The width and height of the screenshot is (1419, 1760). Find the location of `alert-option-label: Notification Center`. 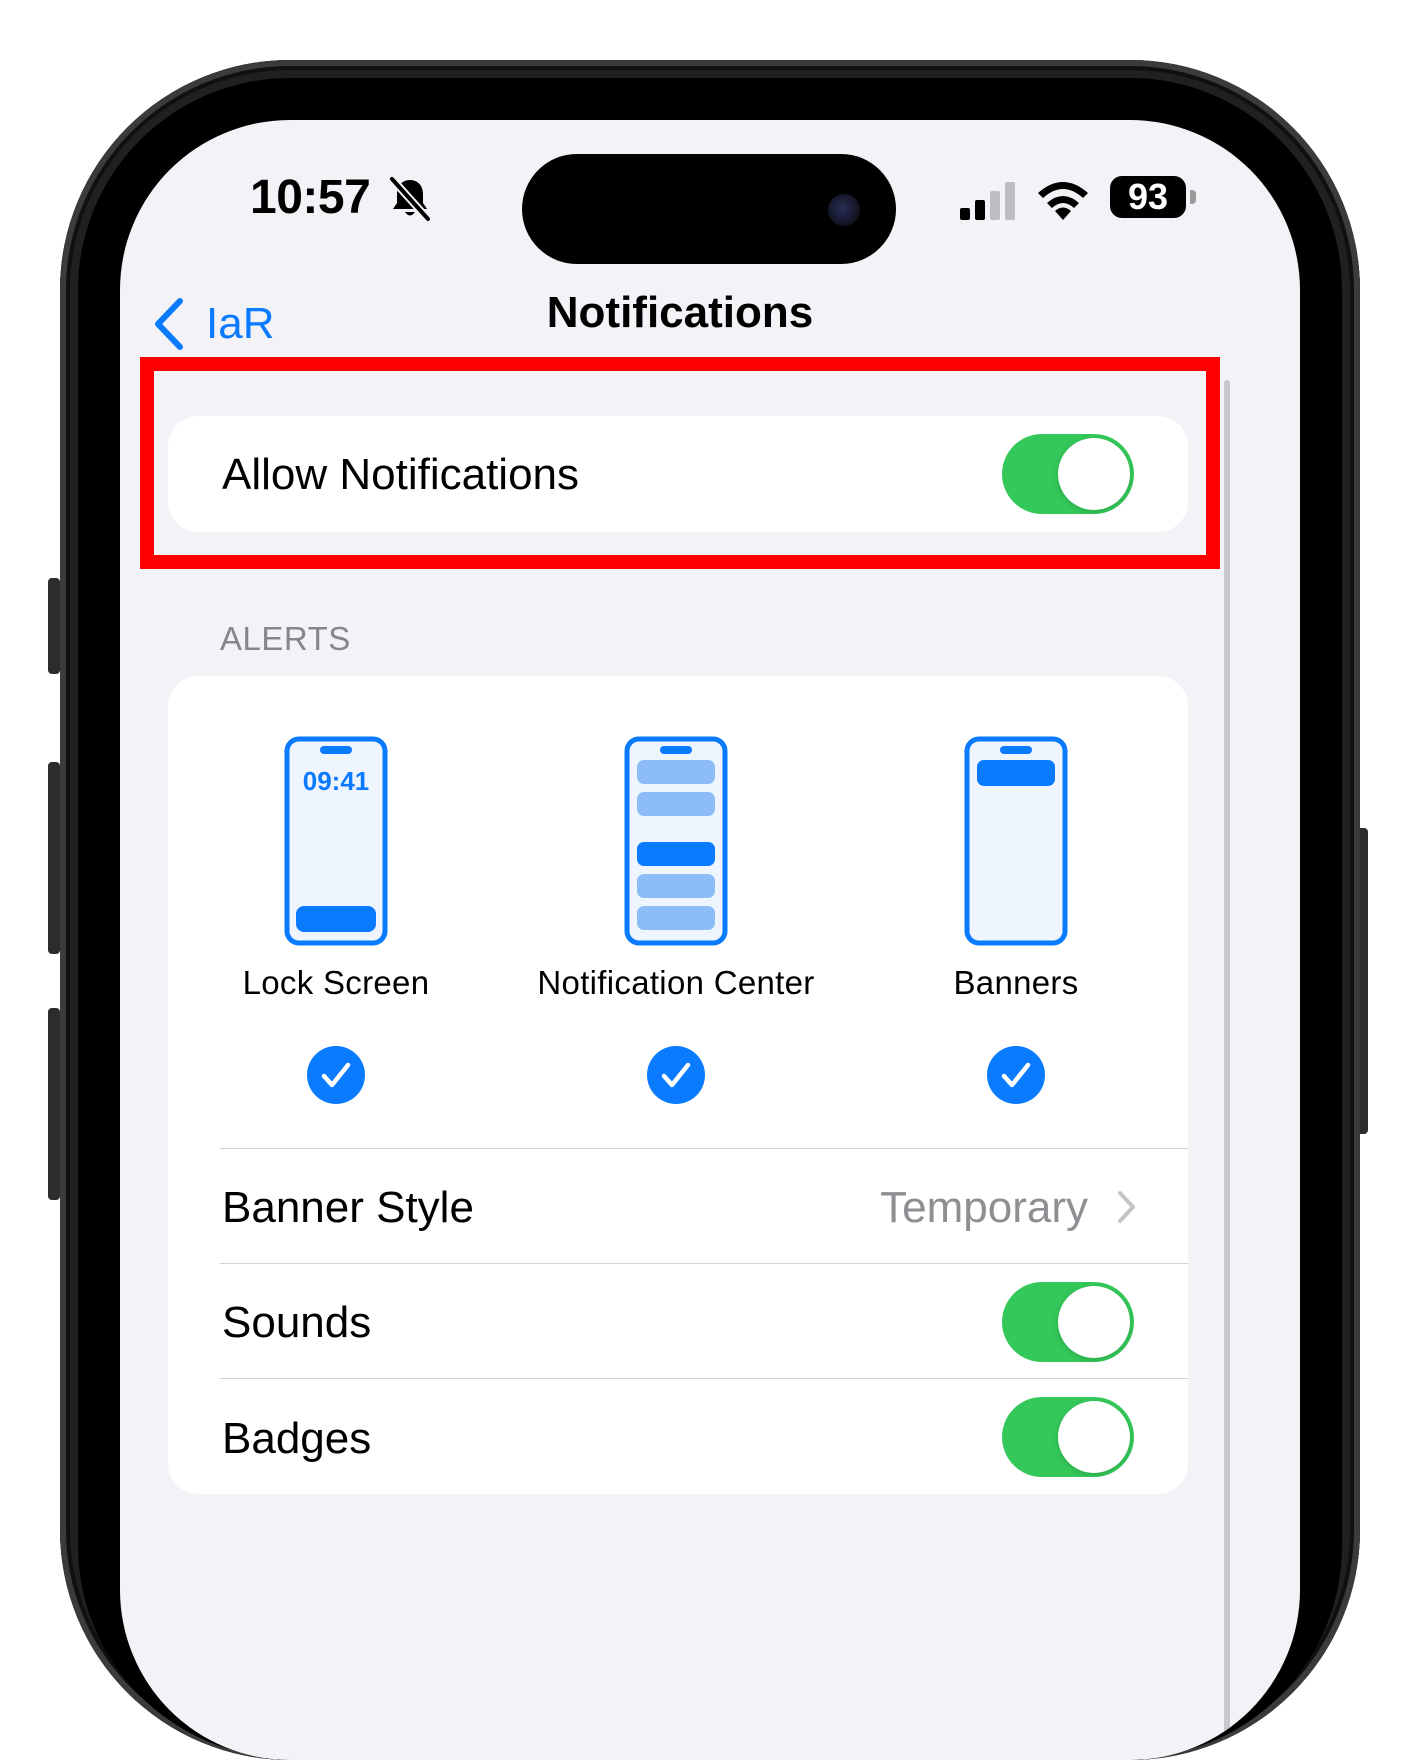

alert-option-label: Notification Center is located at coordinates (676, 982).